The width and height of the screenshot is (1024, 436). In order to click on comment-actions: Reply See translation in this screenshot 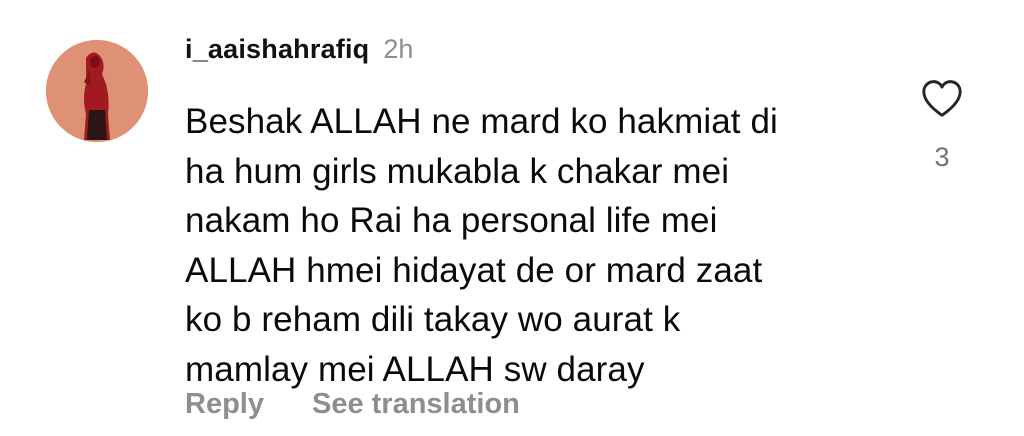, I will do `click(352, 404)`.